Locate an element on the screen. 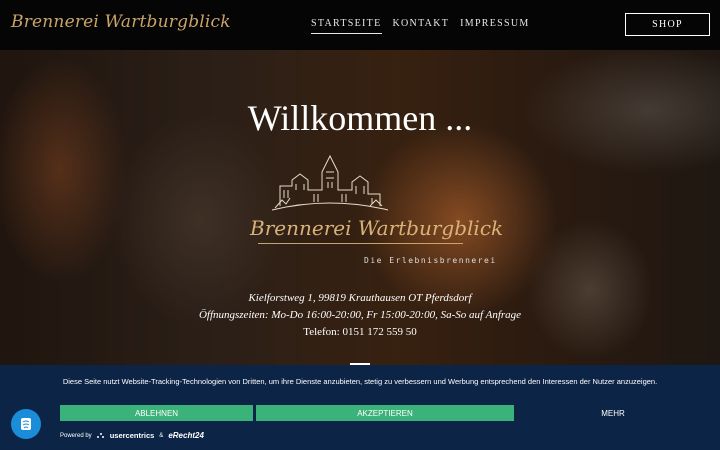  fingerprint-icon is located at coordinates (26, 424).